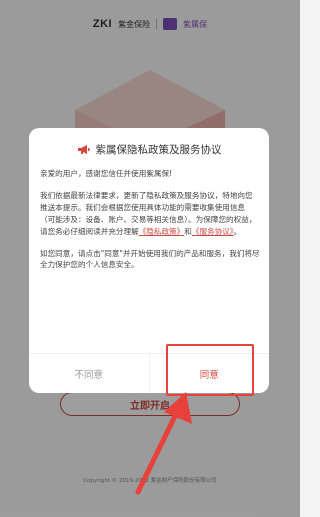  Describe the element at coordinates (237, 231) in the screenshot. I see `policy-notice-end: 。` at that location.